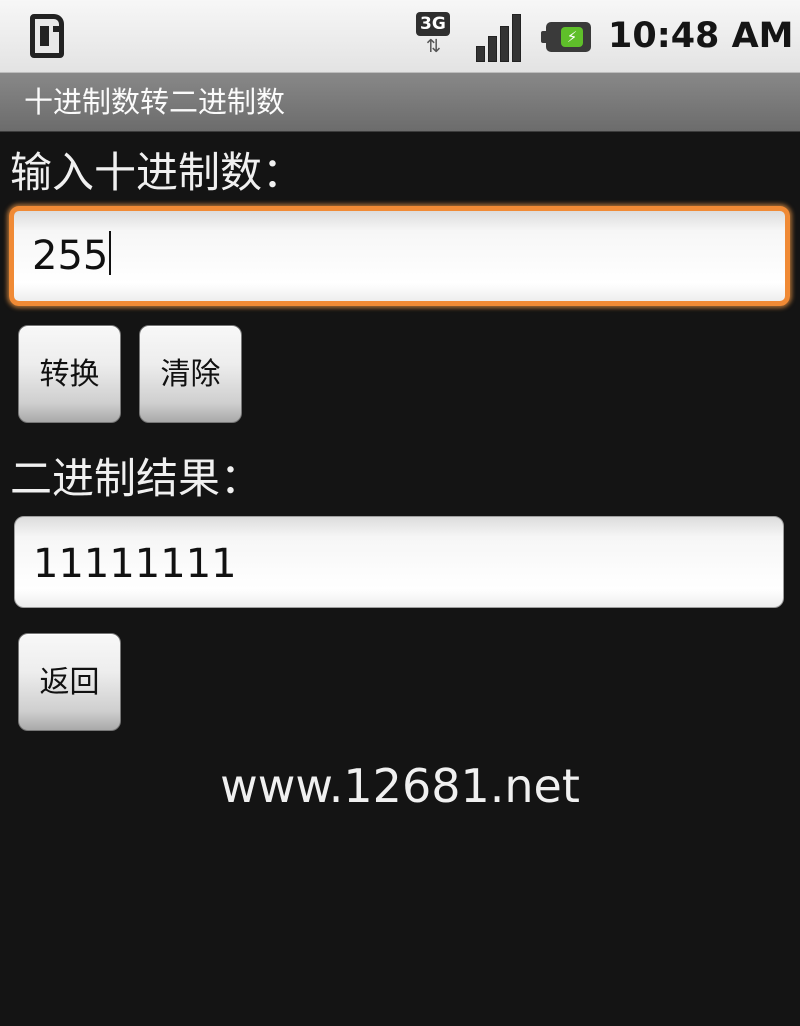 The width and height of the screenshot is (800, 1026). I want to click on status-bar: 3G ⇅ ⚡ 10:48 AM, so click(400, 36).